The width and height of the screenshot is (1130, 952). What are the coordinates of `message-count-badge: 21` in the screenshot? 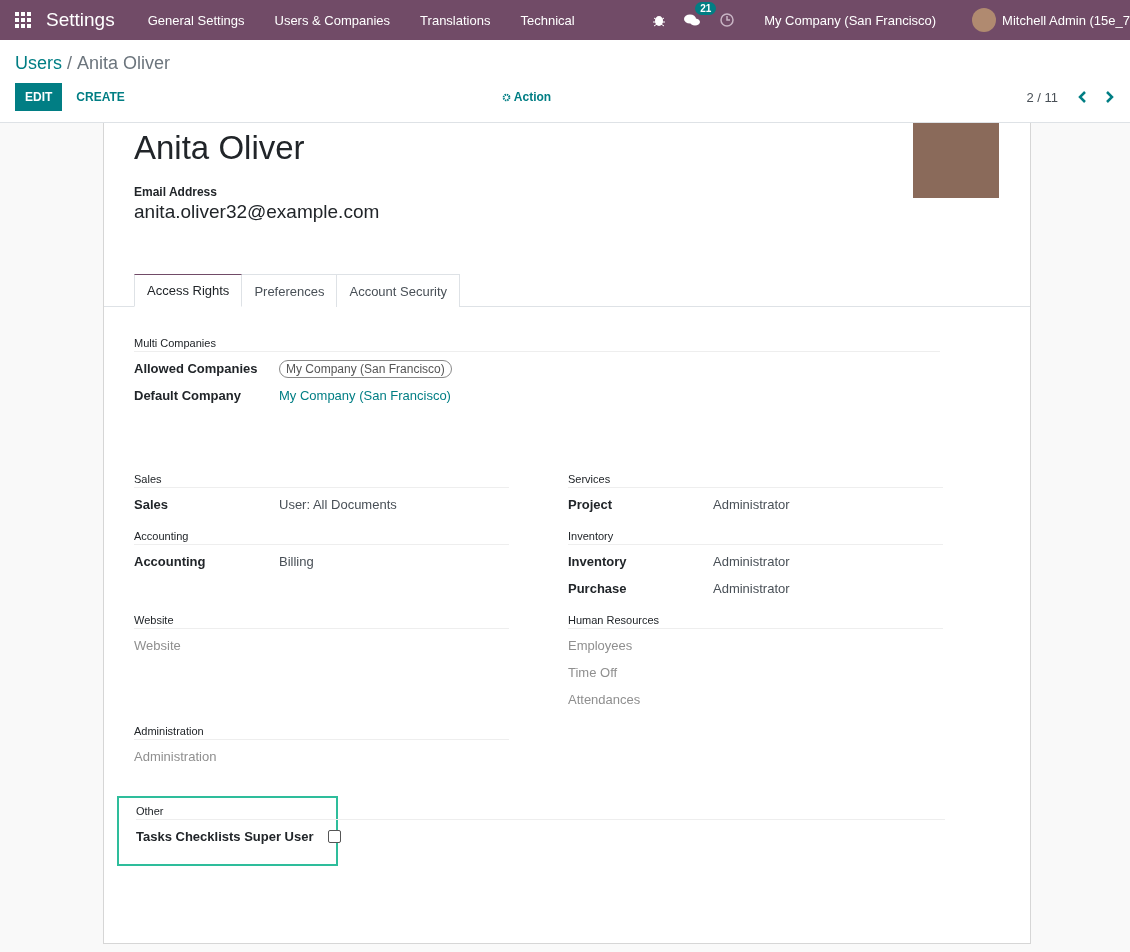 It's located at (706, 8).